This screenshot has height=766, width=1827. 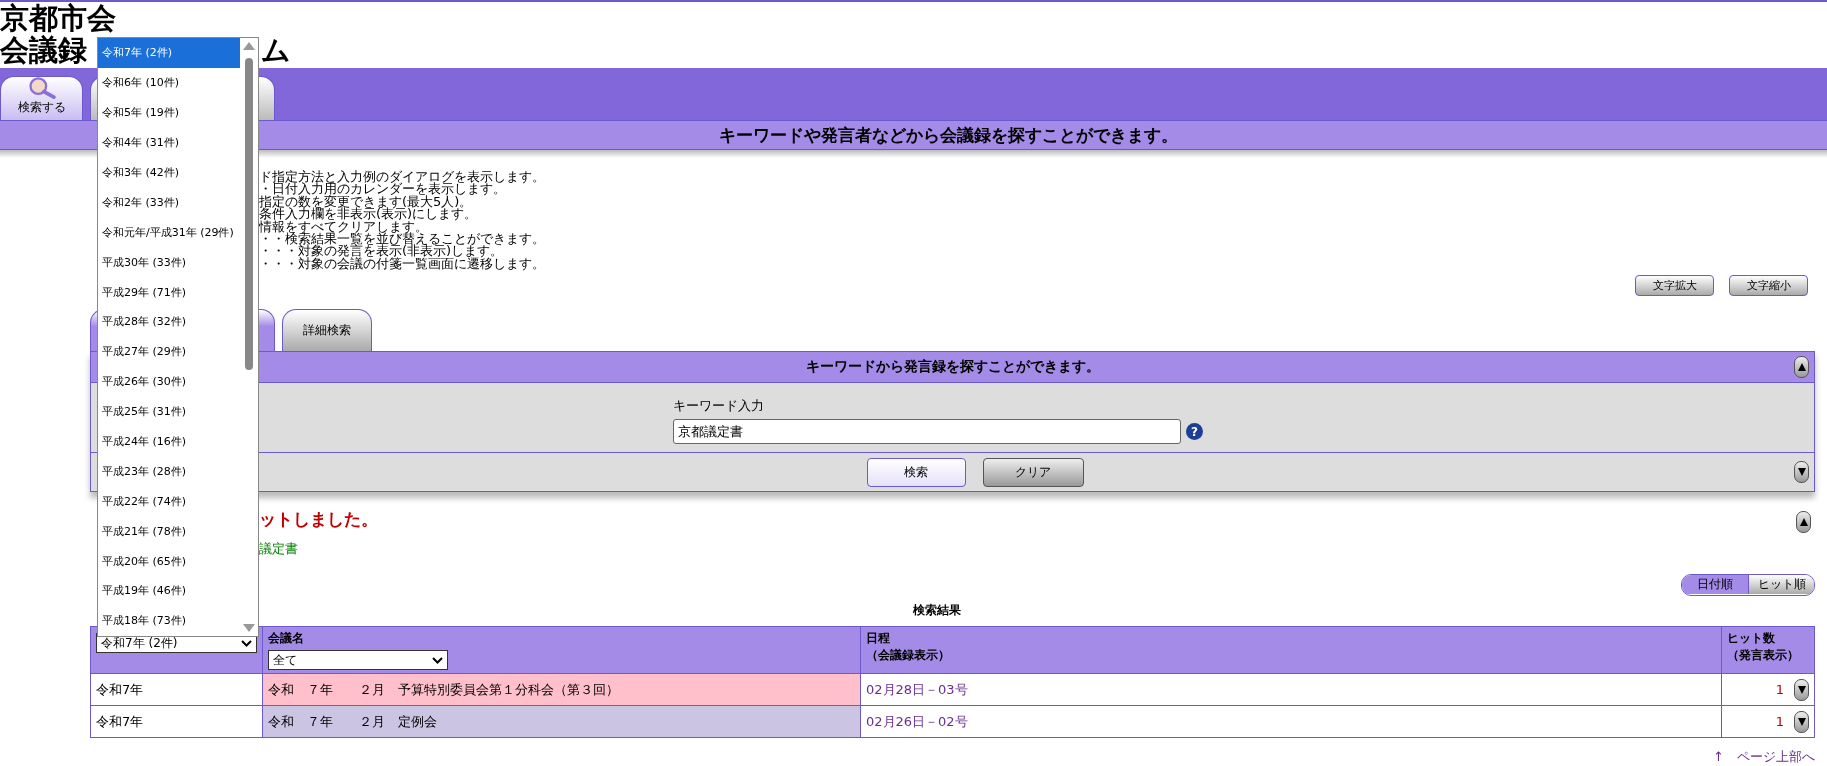 I want to click on clear-button: クリア, so click(x=1033, y=472).